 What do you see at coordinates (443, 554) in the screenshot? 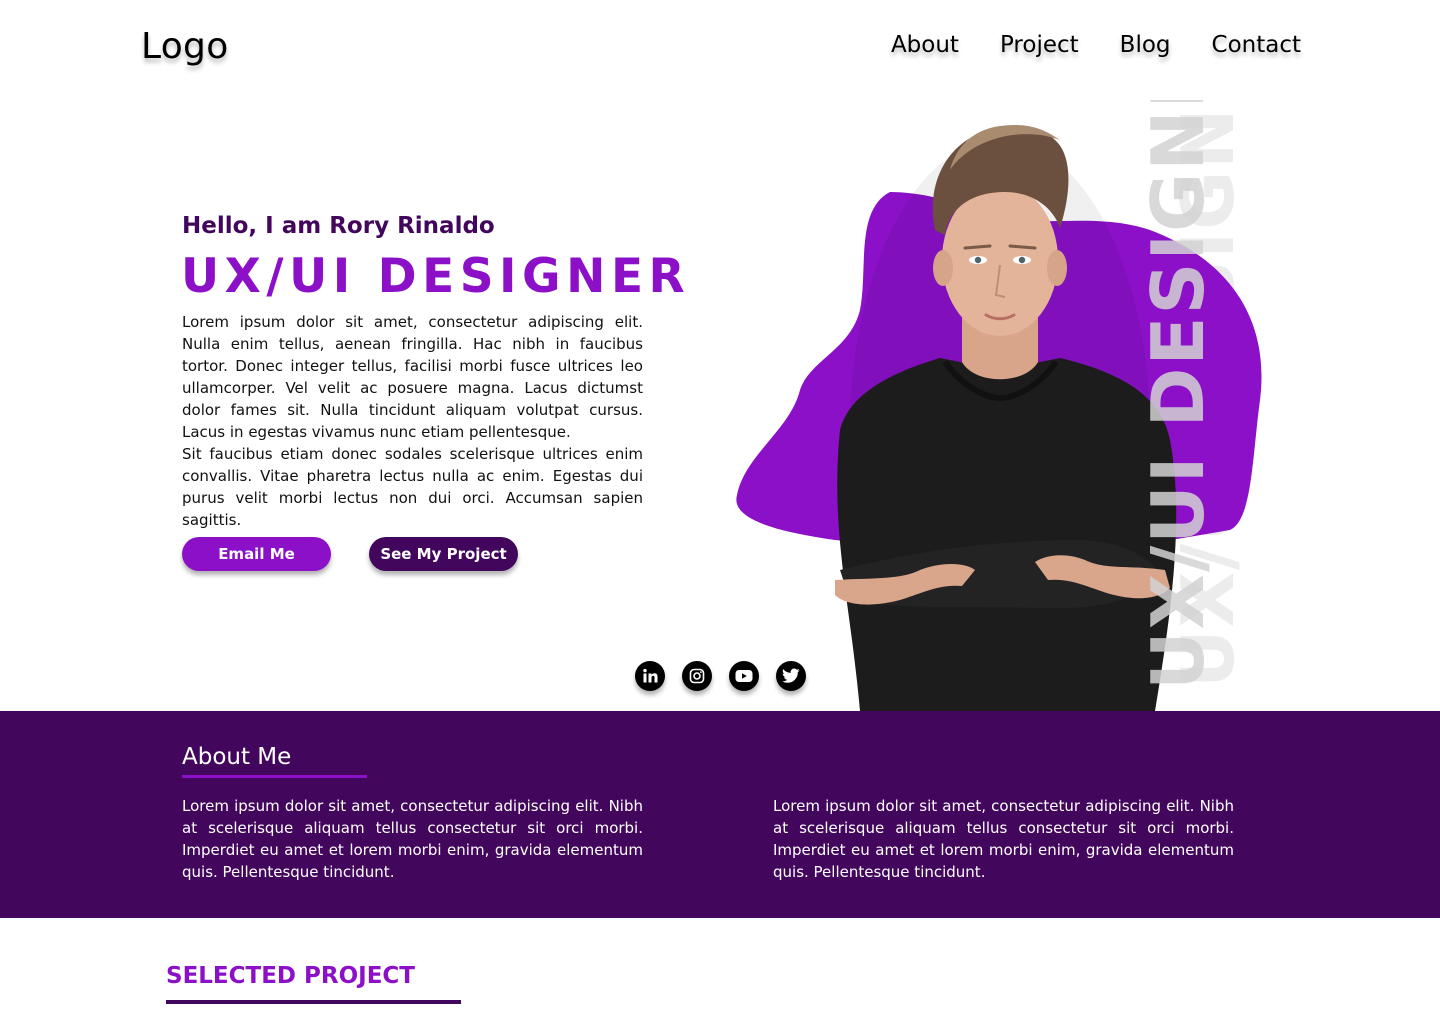
I see `see-project-button: See My Project` at bounding box center [443, 554].